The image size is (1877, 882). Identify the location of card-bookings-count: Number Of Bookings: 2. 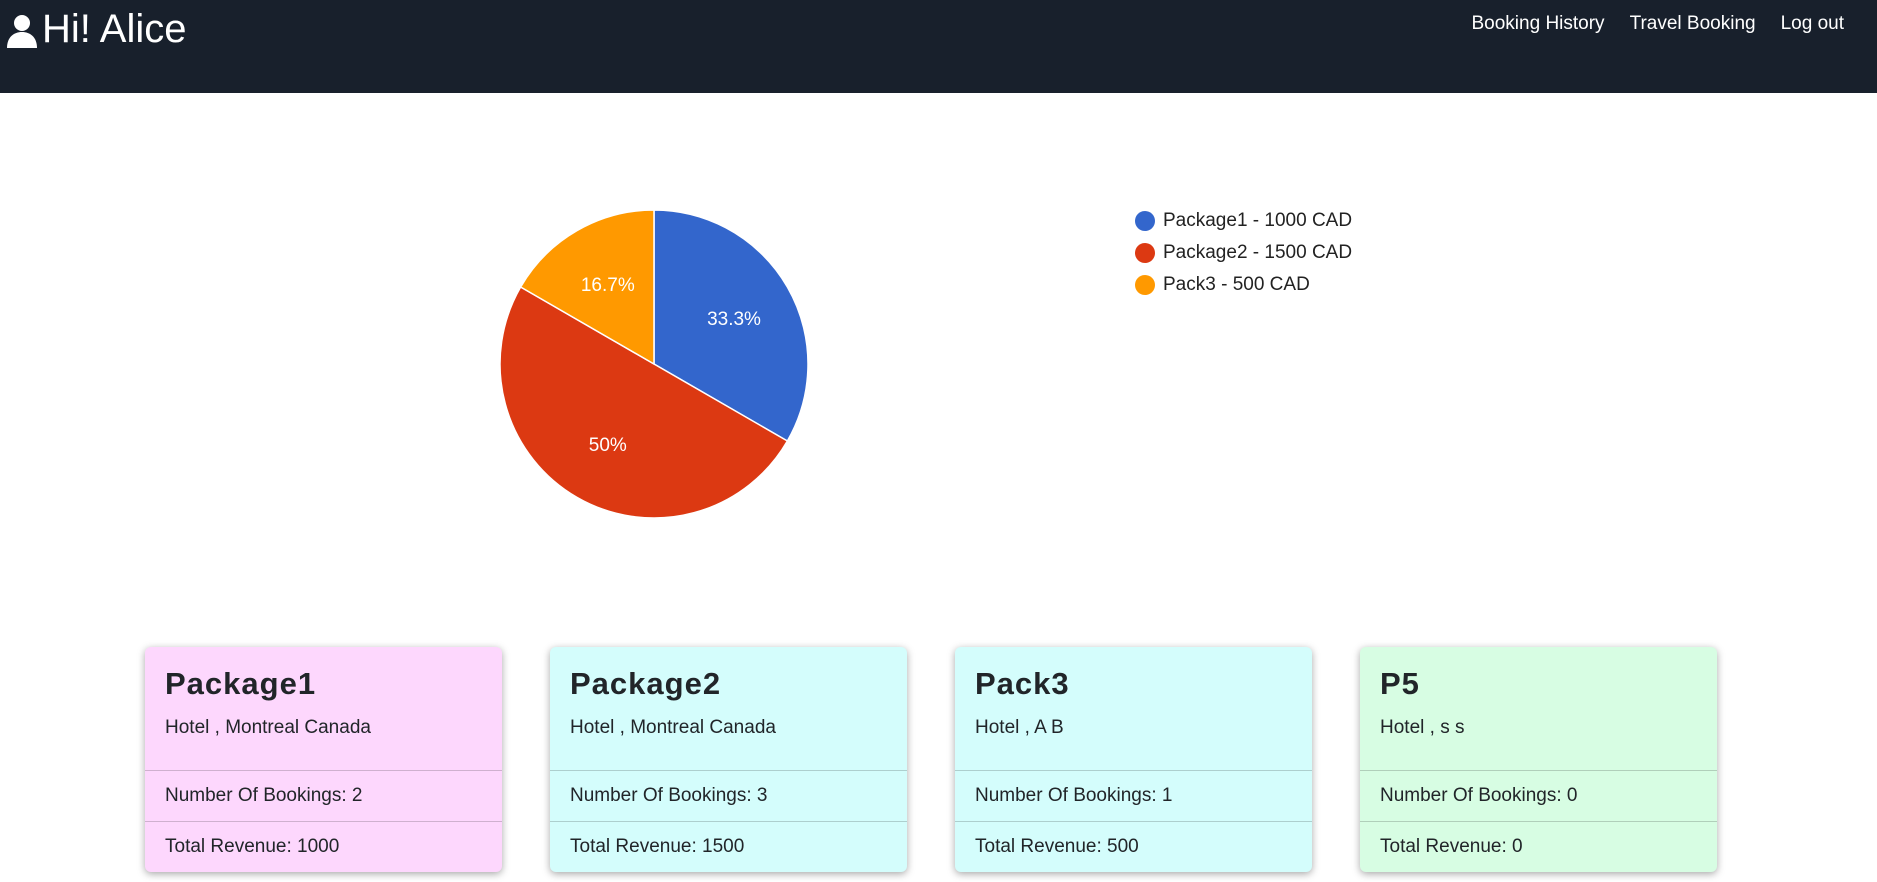
(323, 795).